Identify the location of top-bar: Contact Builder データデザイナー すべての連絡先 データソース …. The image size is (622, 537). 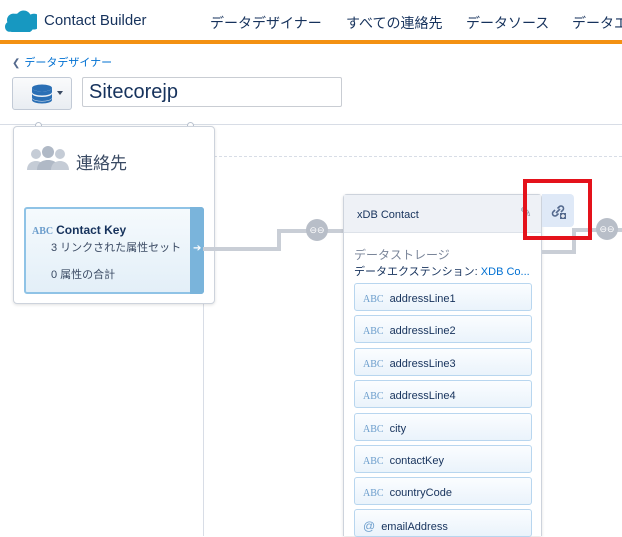
(311, 22).